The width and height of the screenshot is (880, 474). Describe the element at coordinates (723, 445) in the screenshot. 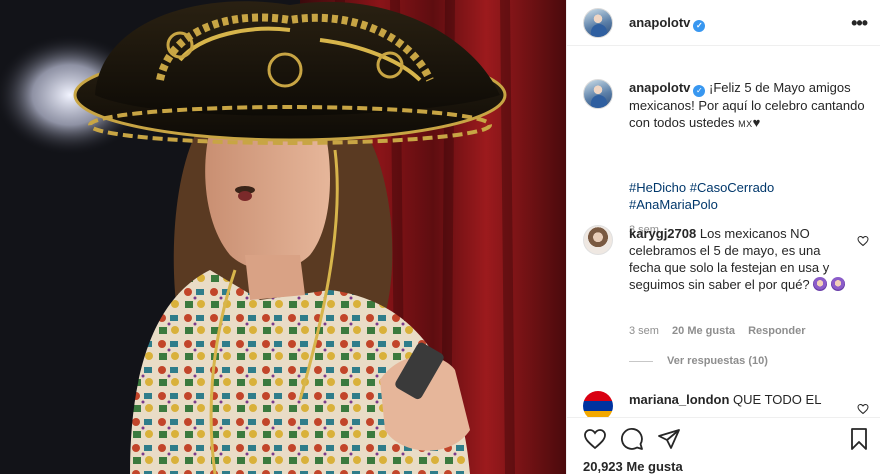

I see `post-actions-bar: 20,923 Me gusta` at that location.